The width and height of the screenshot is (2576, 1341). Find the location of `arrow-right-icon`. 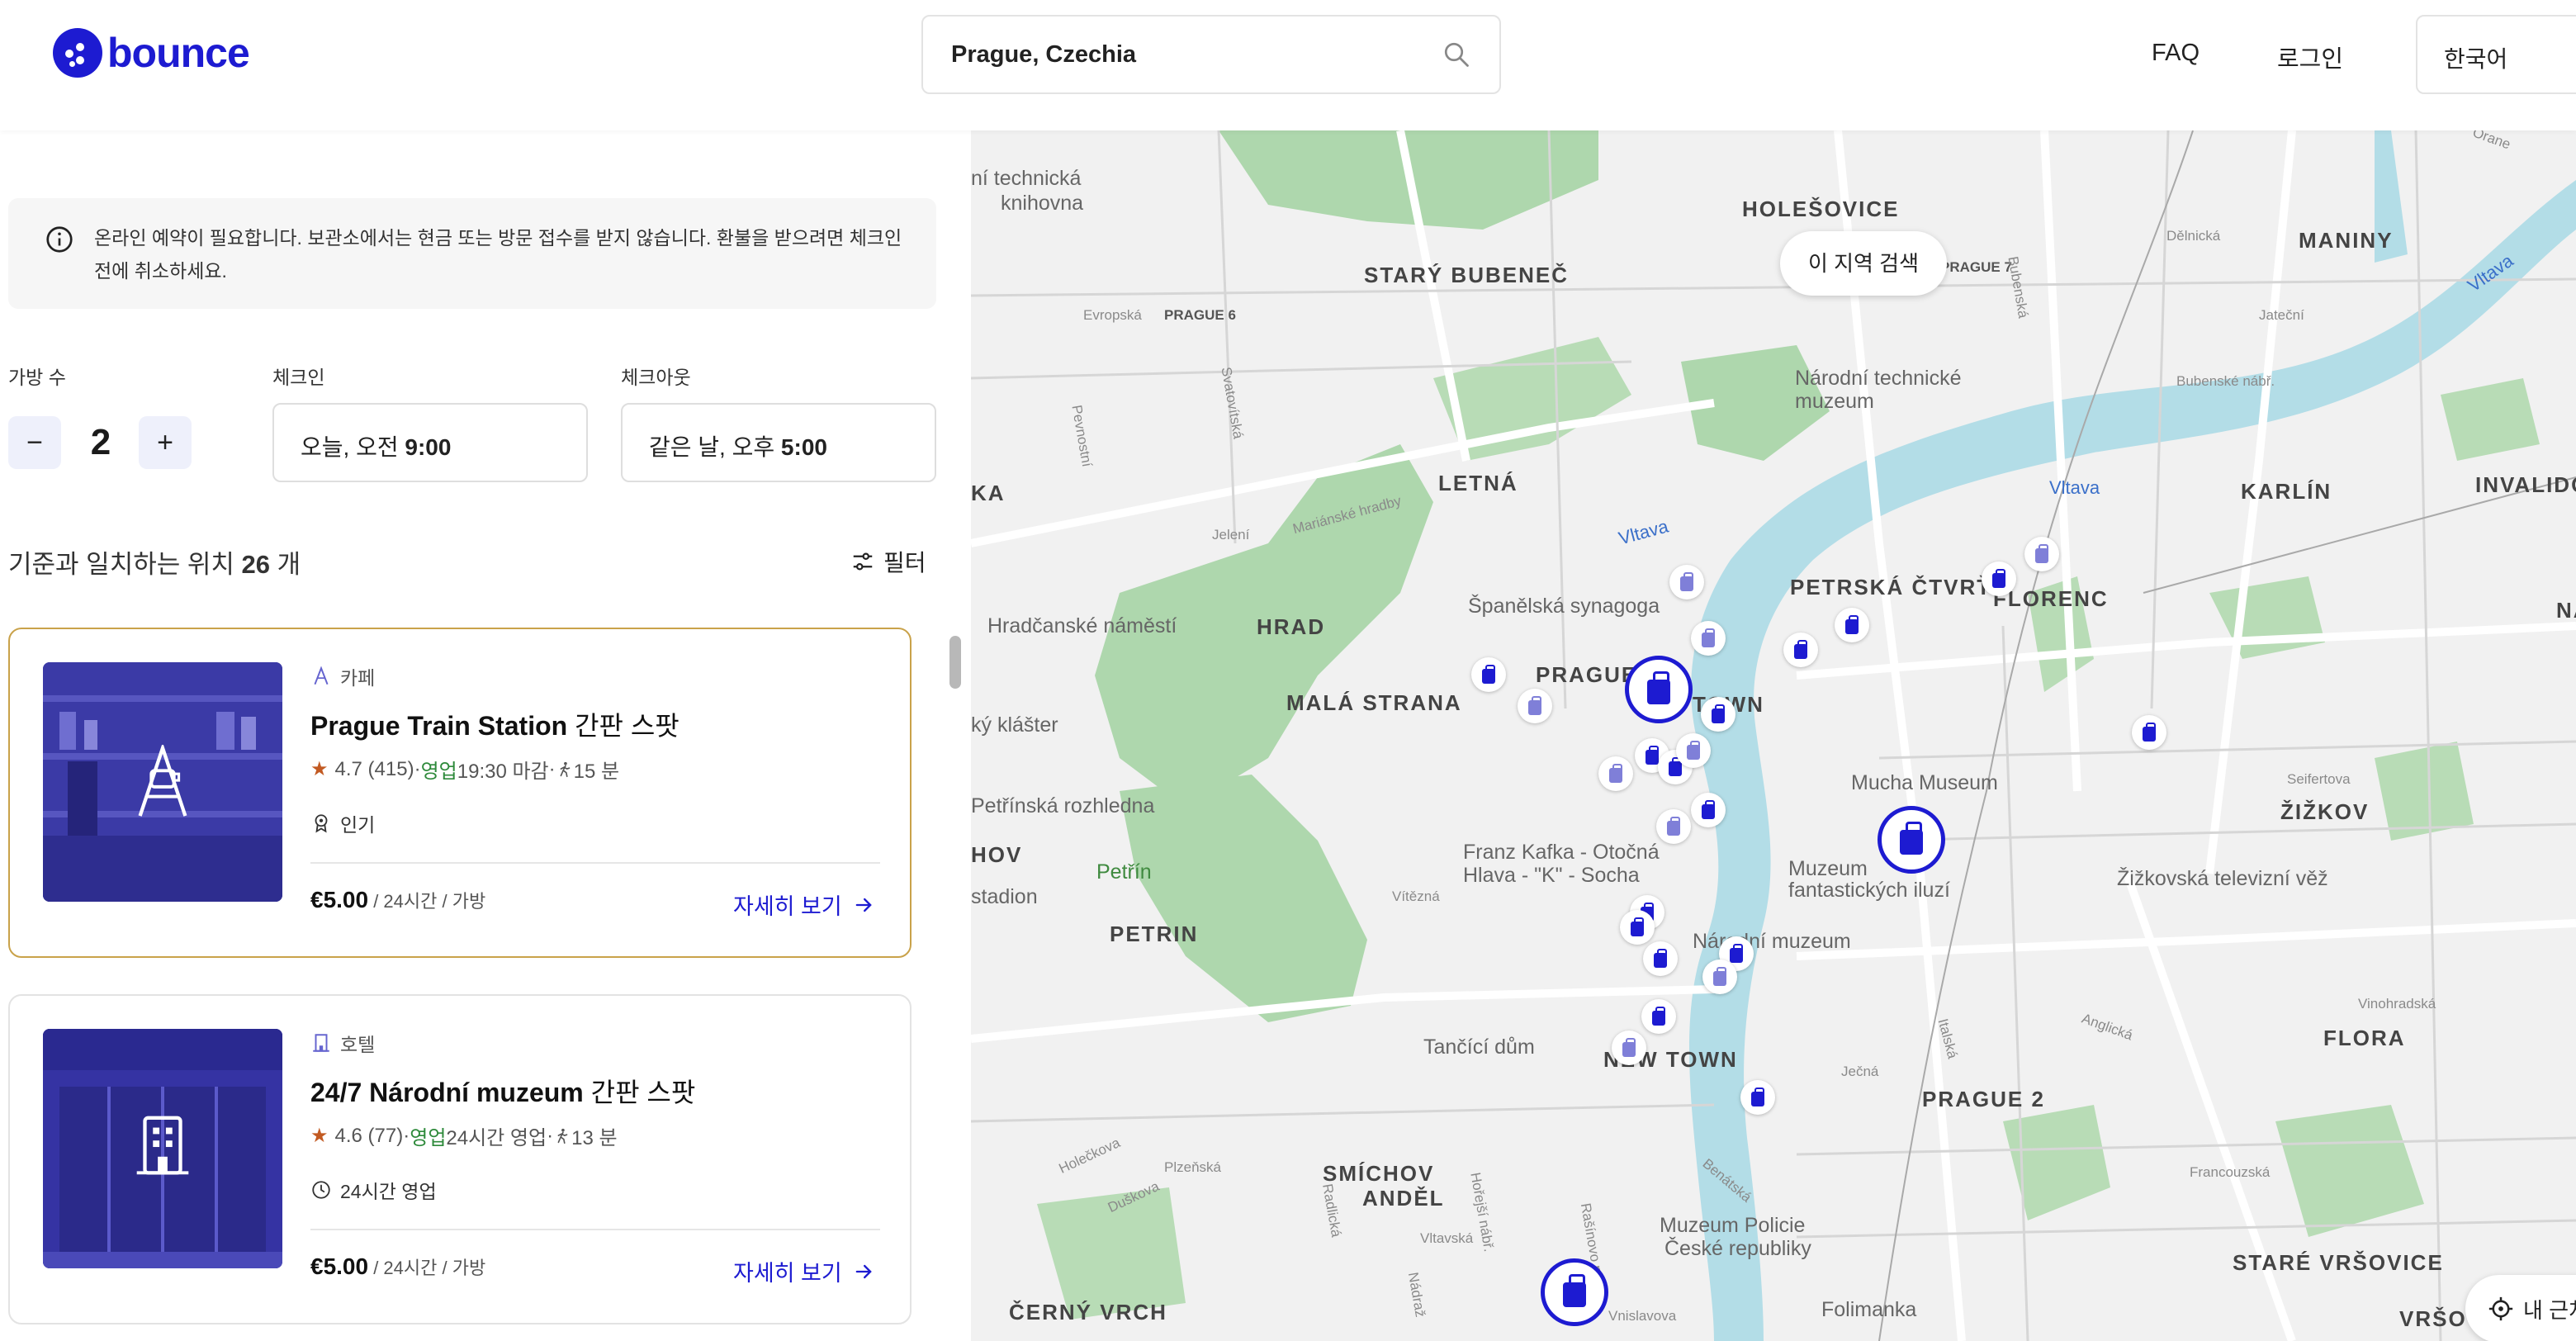

arrow-right-icon is located at coordinates (863, 1271).